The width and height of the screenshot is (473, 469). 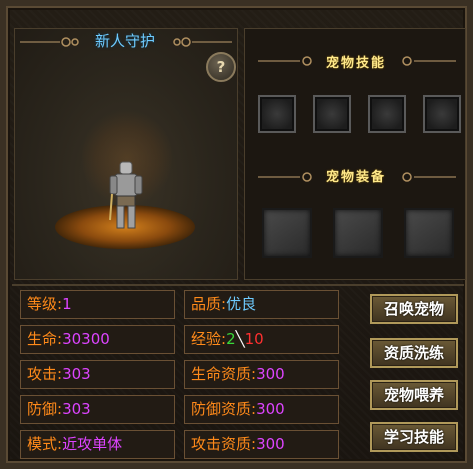 I want to click on skills-title: 宠物技能, so click(x=355, y=63).